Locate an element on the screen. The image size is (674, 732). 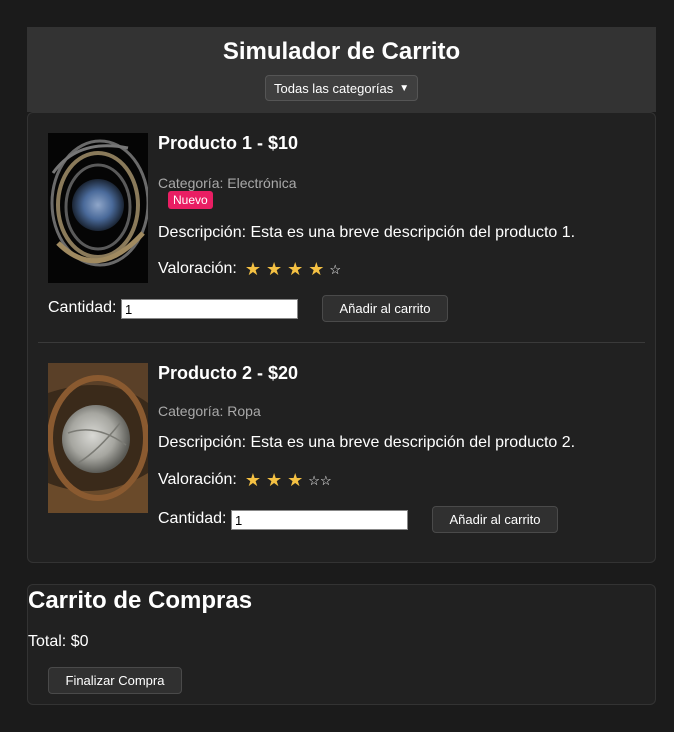
category-select-value: Todas las categorías is located at coordinates (334, 88).